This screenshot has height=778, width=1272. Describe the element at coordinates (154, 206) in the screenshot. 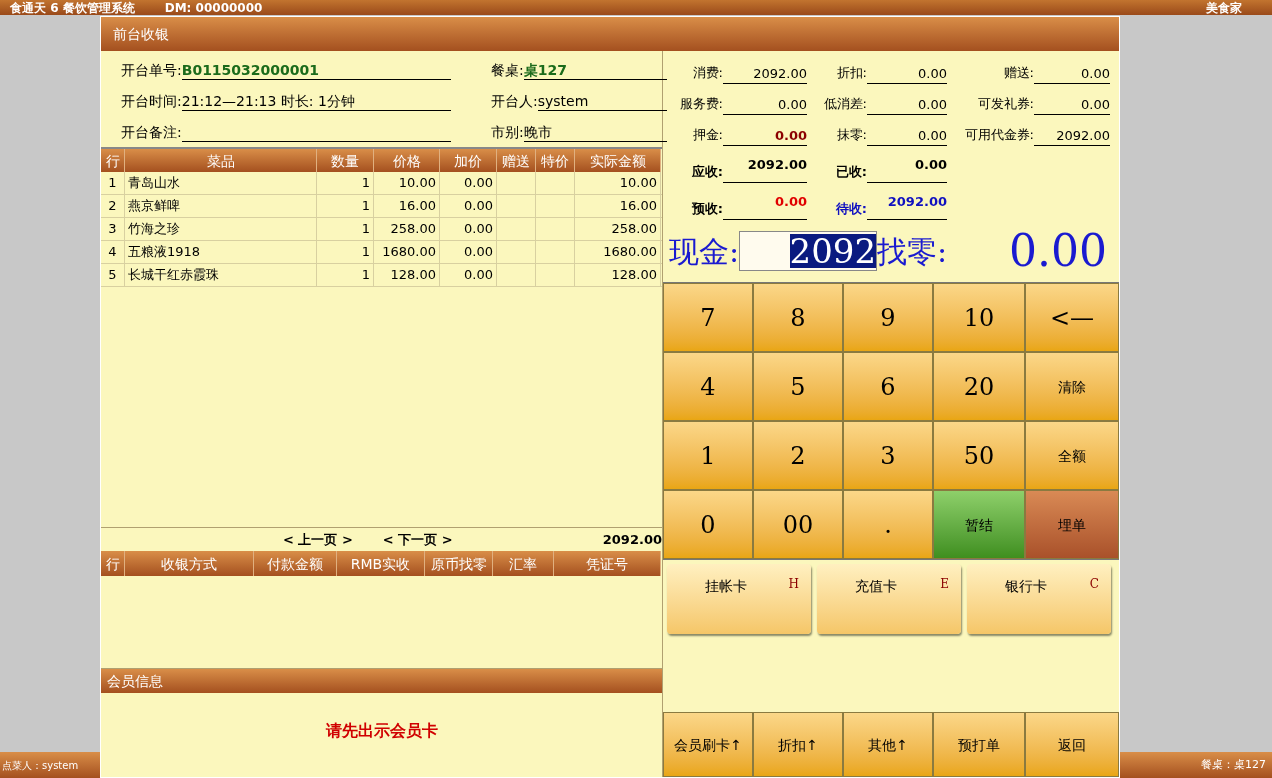

I see `table-cell-text: 燕京鲜啤` at that location.